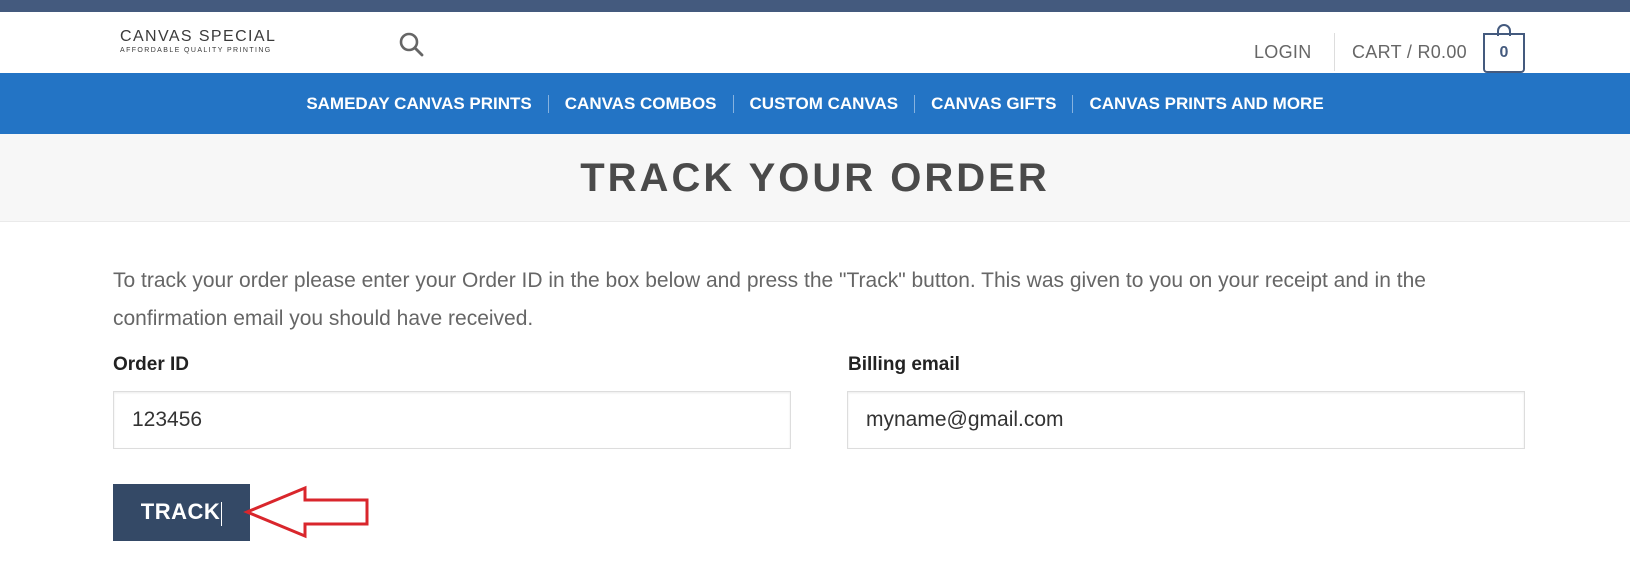 The width and height of the screenshot is (1630, 561). What do you see at coordinates (993, 104) in the screenshot?
I see `nav-item-canvas-gifts: CANVAS GIFTS` at bounding box center [993, 104].